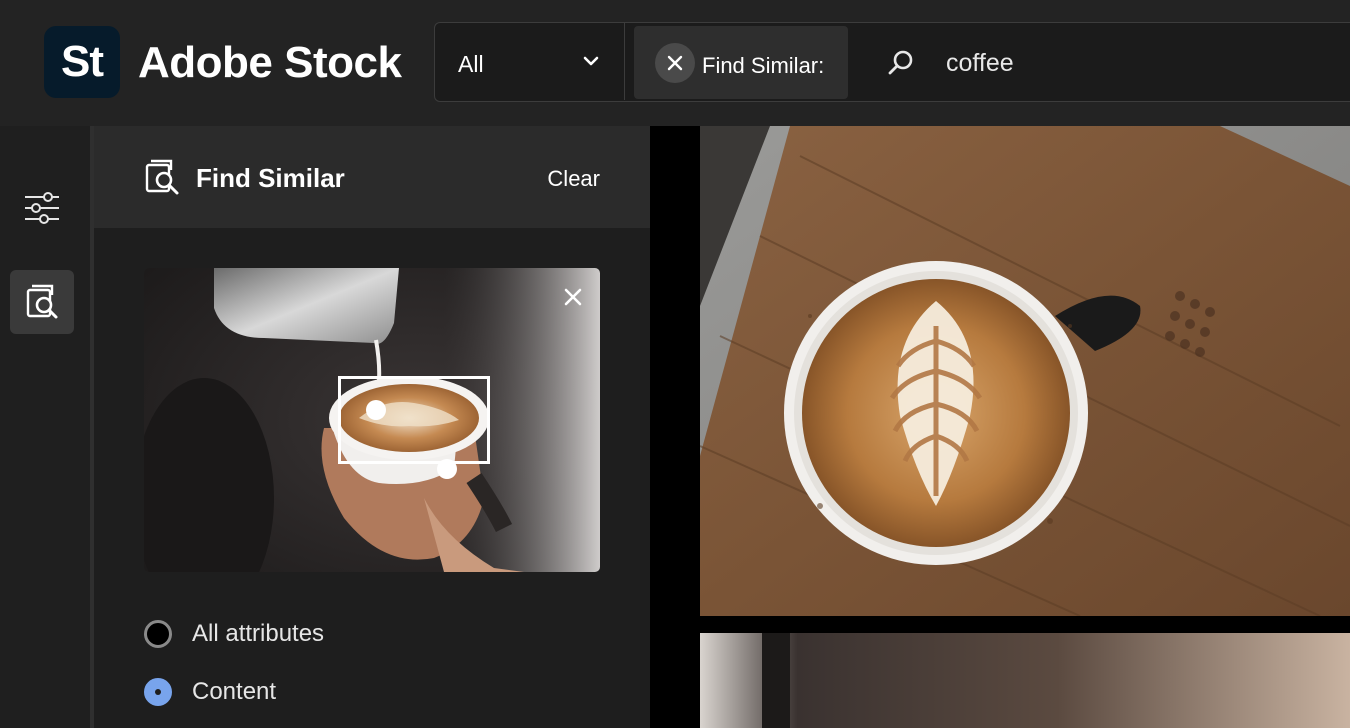 Image resolution: width=1350 pixels, height=728 pixels. What do you see at coordinates (158, 692) in the screenshot?
I see `radio-content` at bounding box center [158, 692].